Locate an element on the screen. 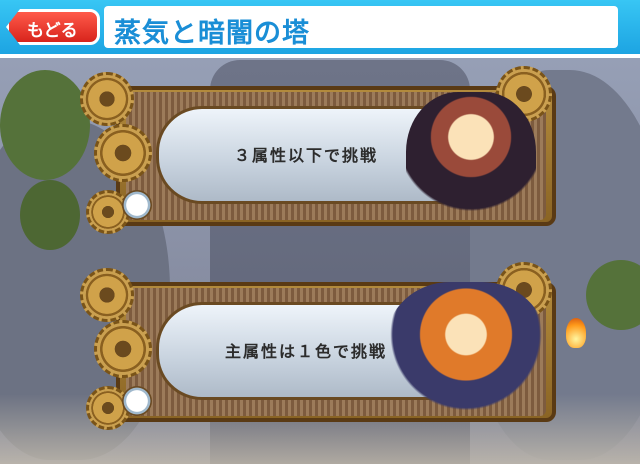 The width and height of the screenshot is (640, 464). header-bar: もどる 蒸気と暗闇の塔 is located at coordinates (320, 29).